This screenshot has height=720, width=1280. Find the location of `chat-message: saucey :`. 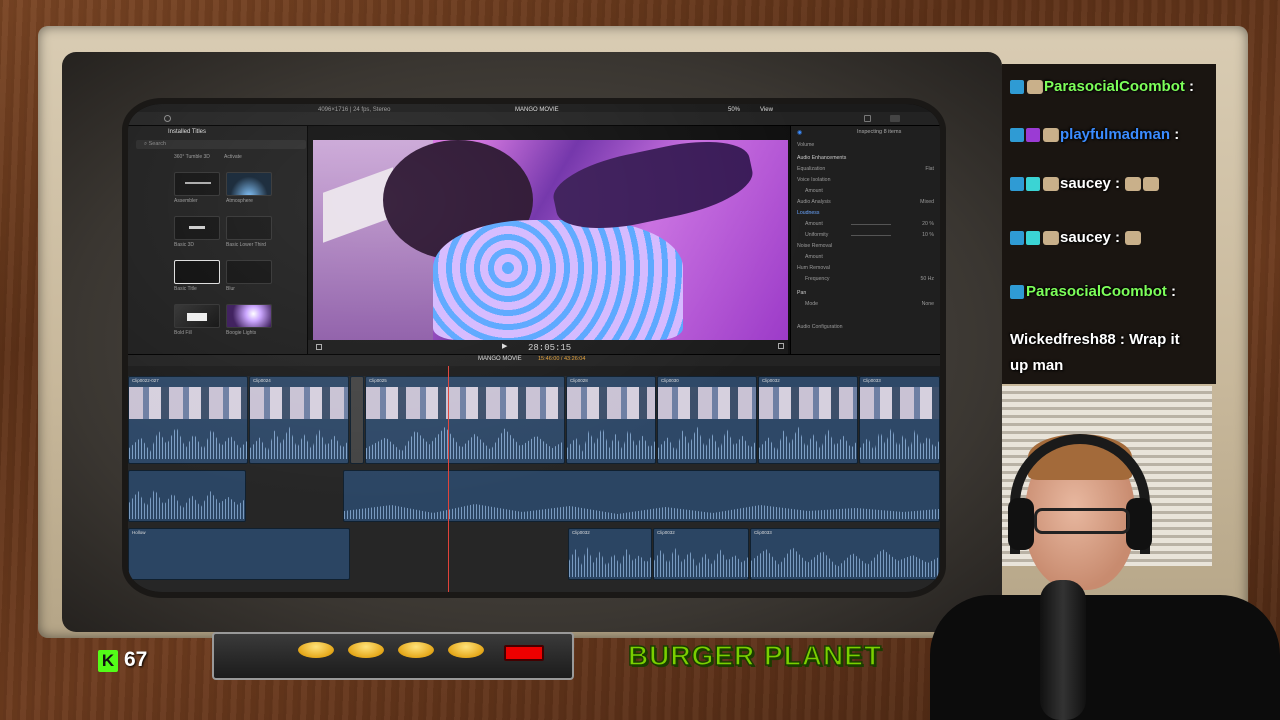

chat-message: saucey : is located at coordinates (1076, 237).